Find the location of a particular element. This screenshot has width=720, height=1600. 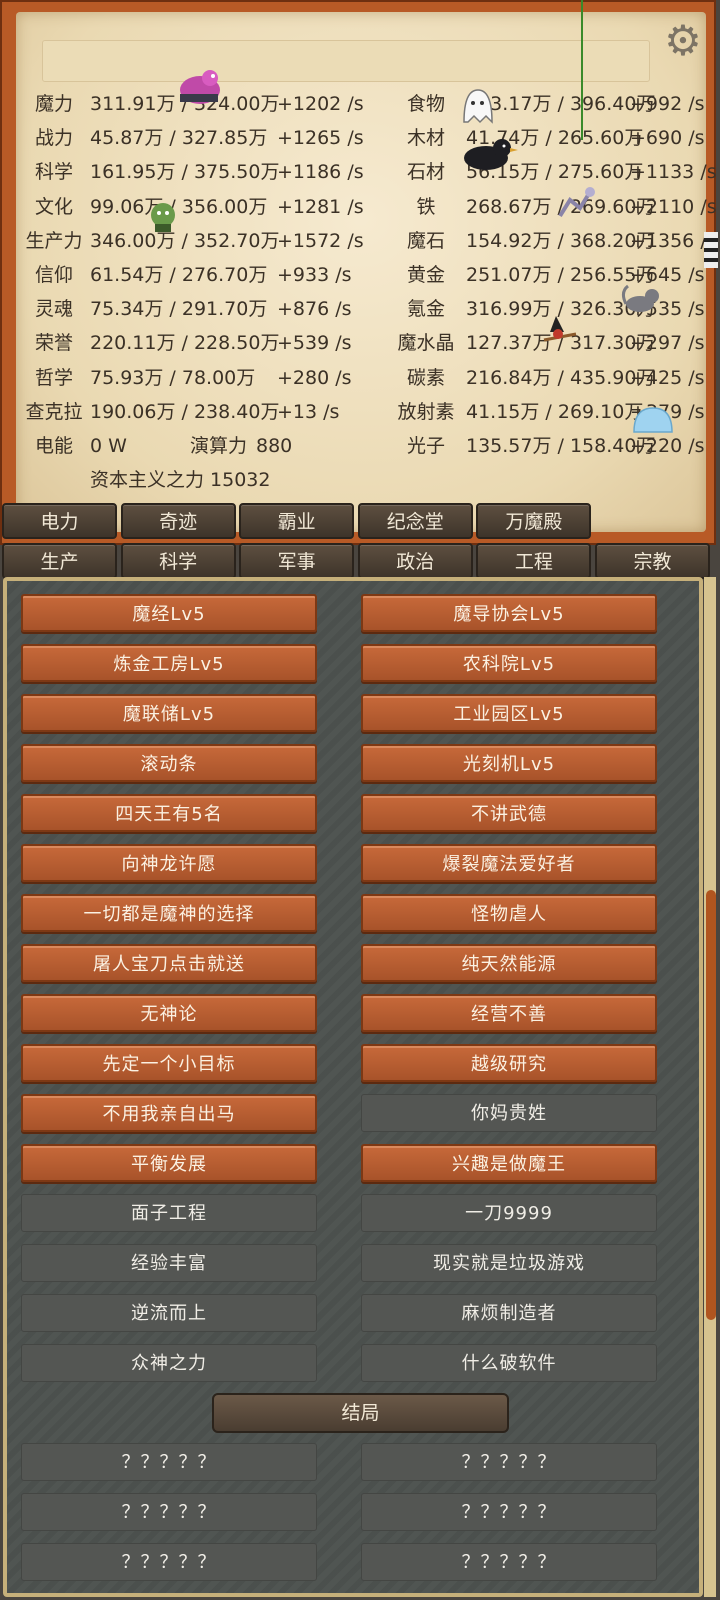

resource-rate: +992 /s is located at coordinates (667, 104).